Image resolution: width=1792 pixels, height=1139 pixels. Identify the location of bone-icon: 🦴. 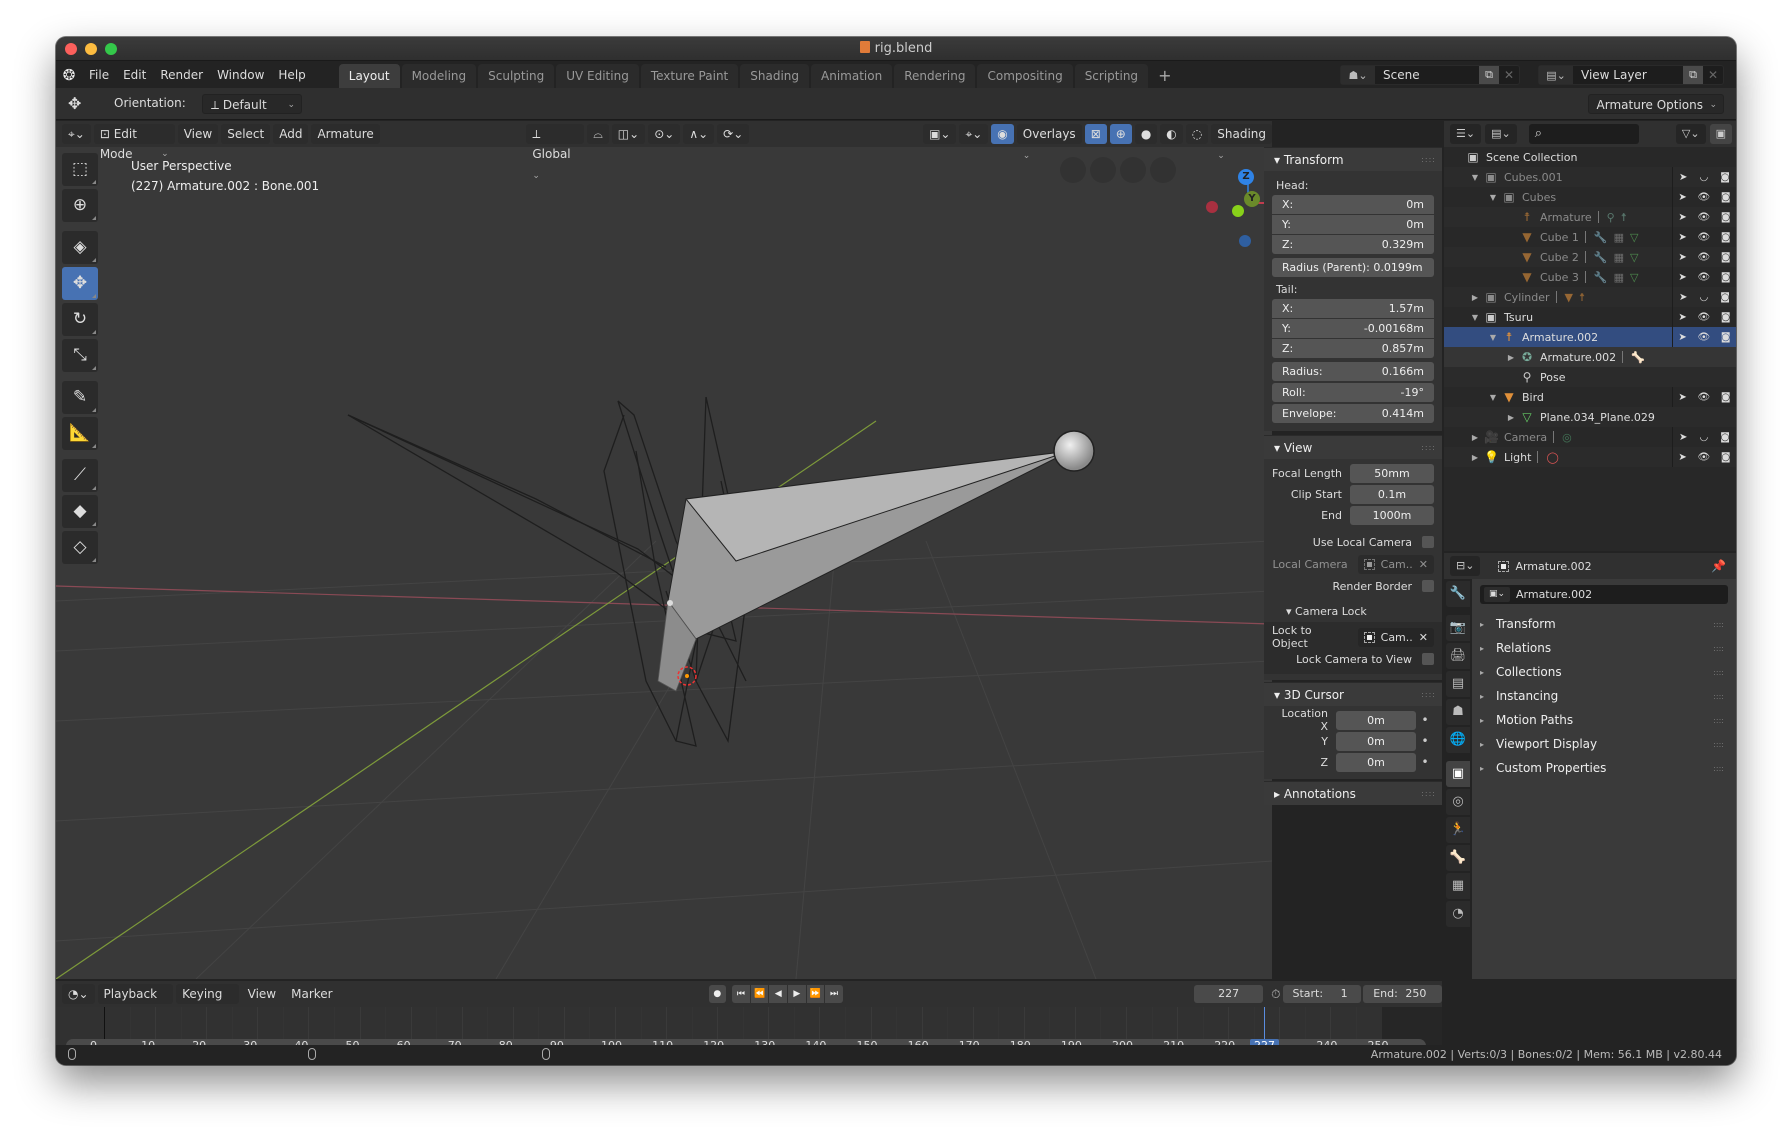
(1638, 357).